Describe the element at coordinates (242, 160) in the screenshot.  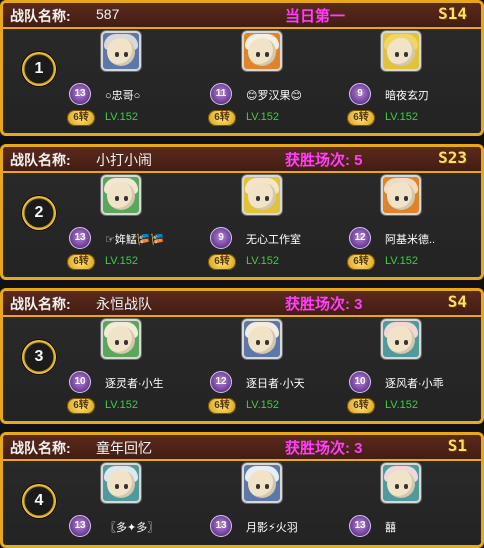
I see `team-header: 战队名称: 小打小闹 获胜场次: 5 S23` at that location.